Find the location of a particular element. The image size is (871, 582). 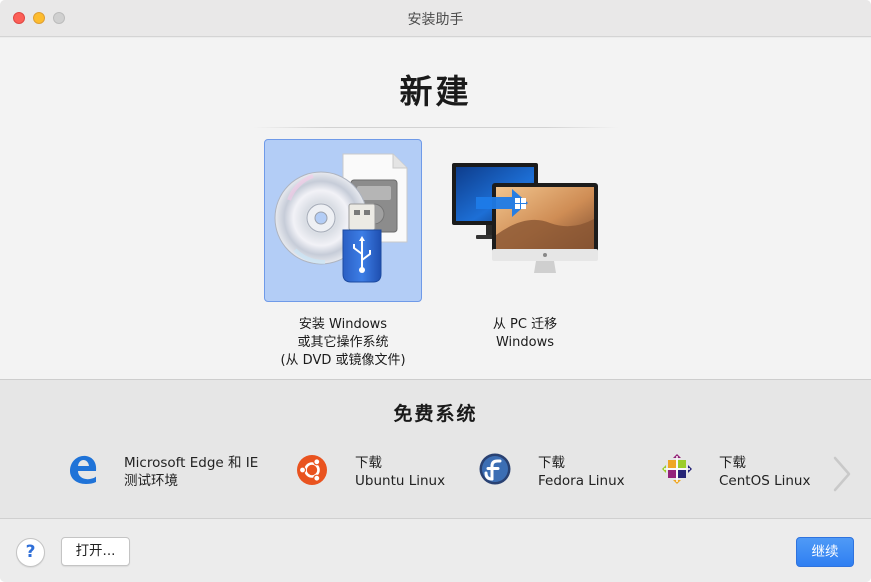

ubuntu-icon is located at coordinates (312, 470).